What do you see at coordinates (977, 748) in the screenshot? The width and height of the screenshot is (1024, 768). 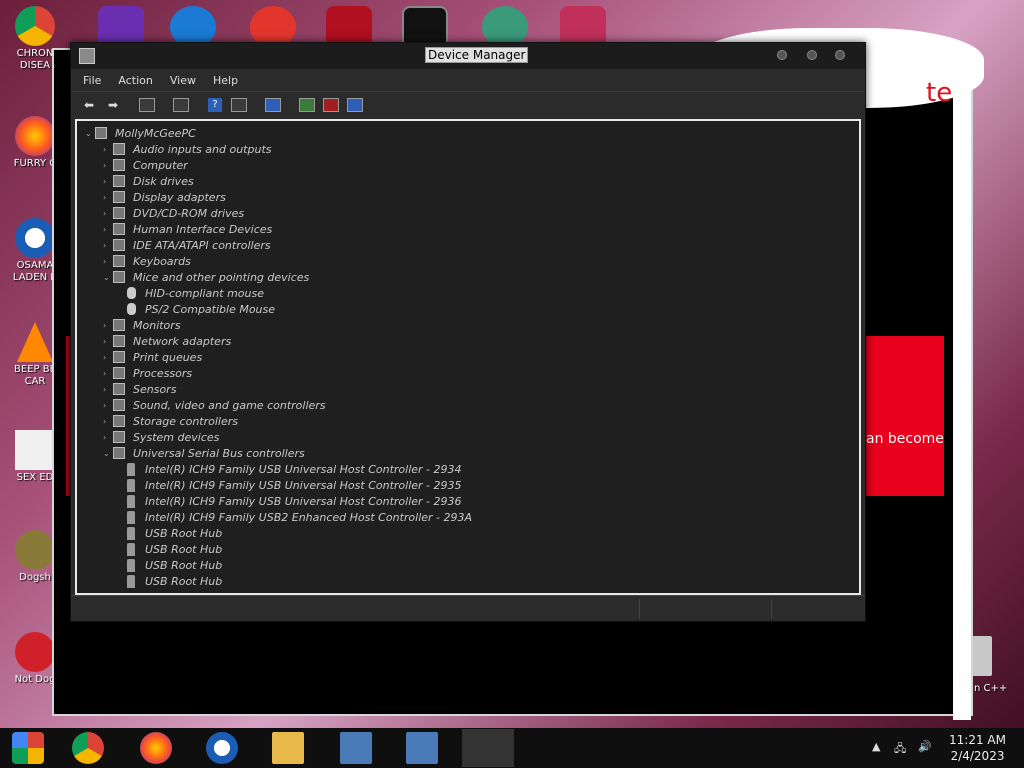 I see `clock: 11:21 AM 2/4/2023` at bounding box center [977, 748].